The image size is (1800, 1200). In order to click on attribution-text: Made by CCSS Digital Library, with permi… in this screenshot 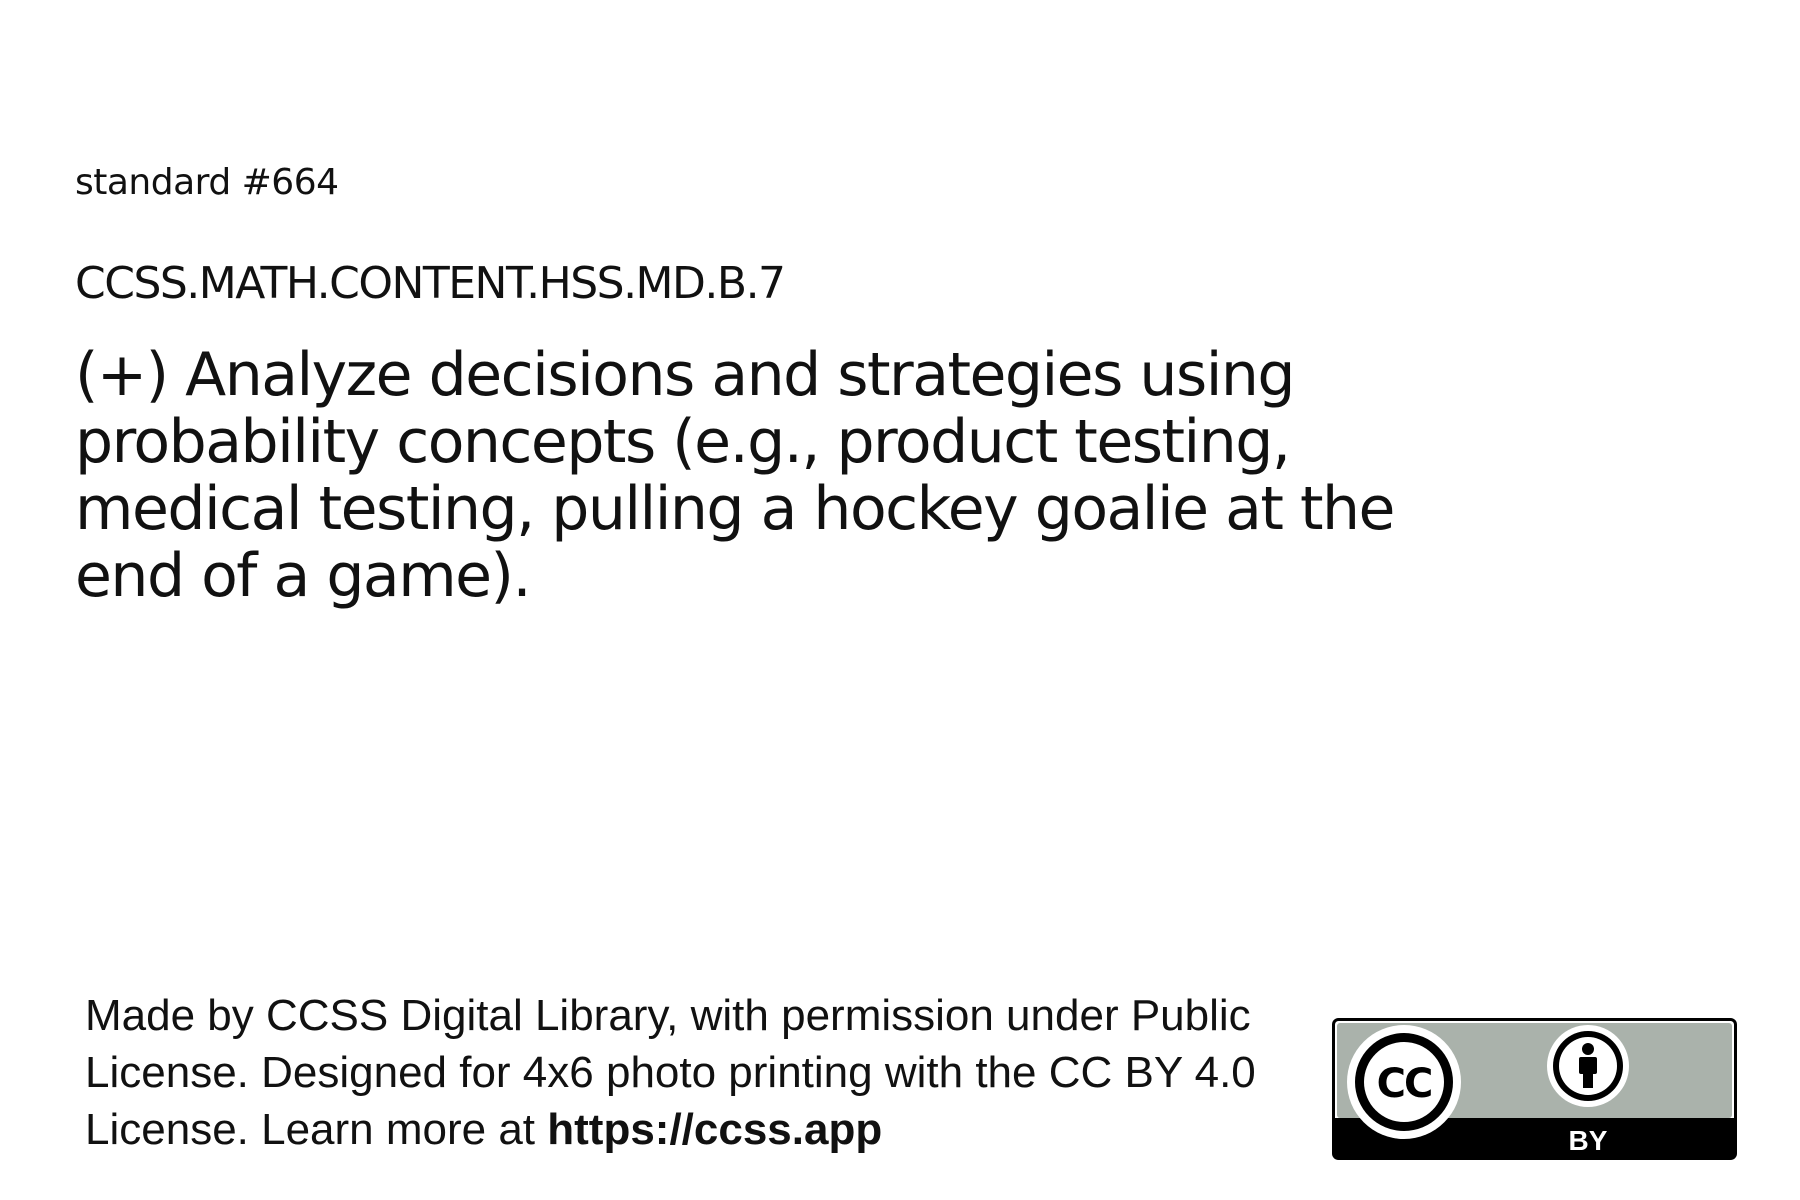, I will do `click(710, 1072)`.